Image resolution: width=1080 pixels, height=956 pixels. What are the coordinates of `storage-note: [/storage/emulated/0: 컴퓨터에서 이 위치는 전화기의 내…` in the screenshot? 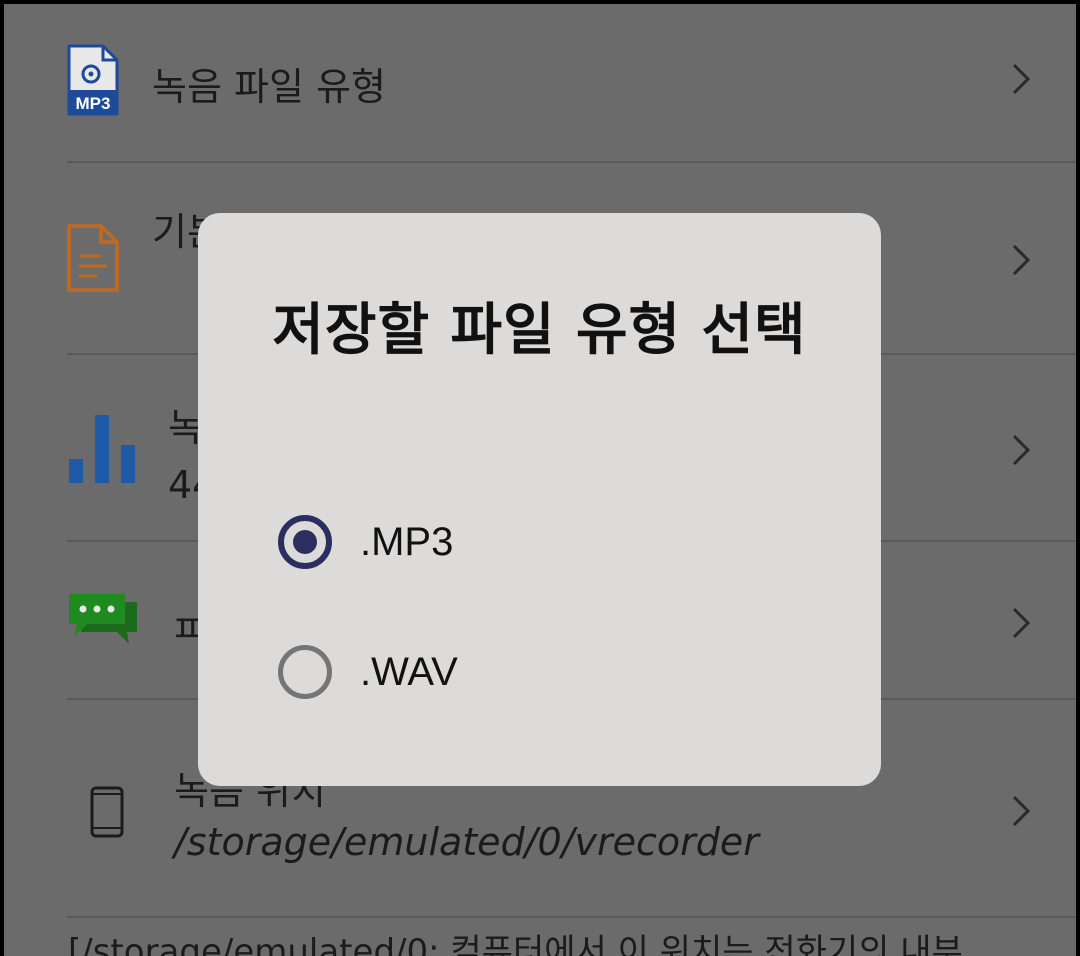 It's located at (515, 944).